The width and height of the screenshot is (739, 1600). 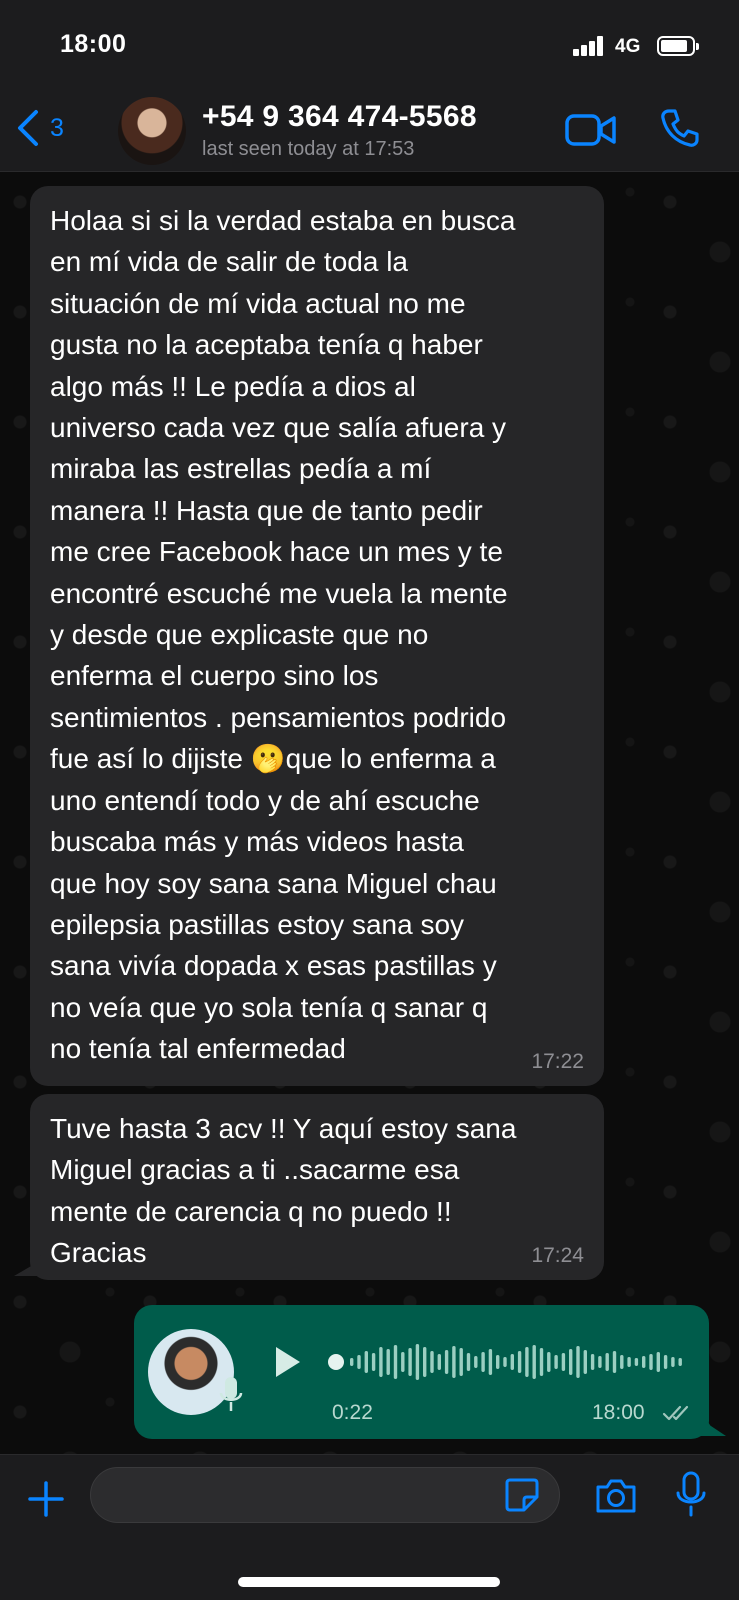 I want to click on last-seen-status: last seen today at 17:53, so click(x=308, y=149).